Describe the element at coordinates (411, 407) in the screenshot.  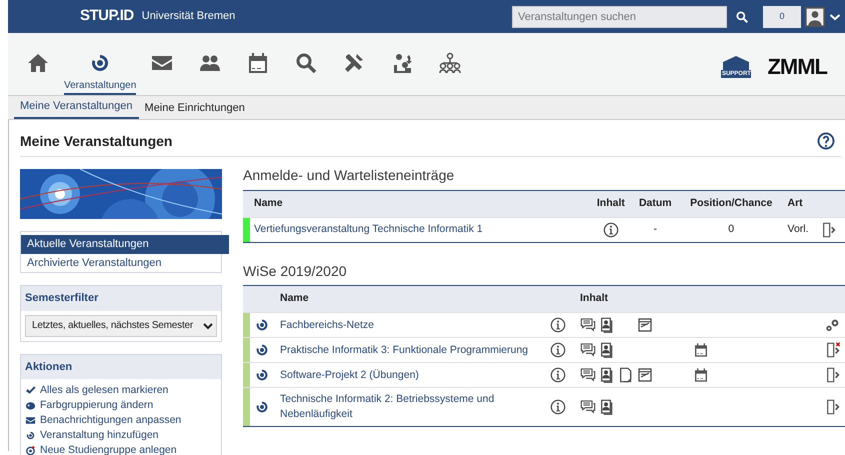
I see `course-link: Technische Informatik 2: Betriebssysteme und Nebenläufigkeit` at that location.